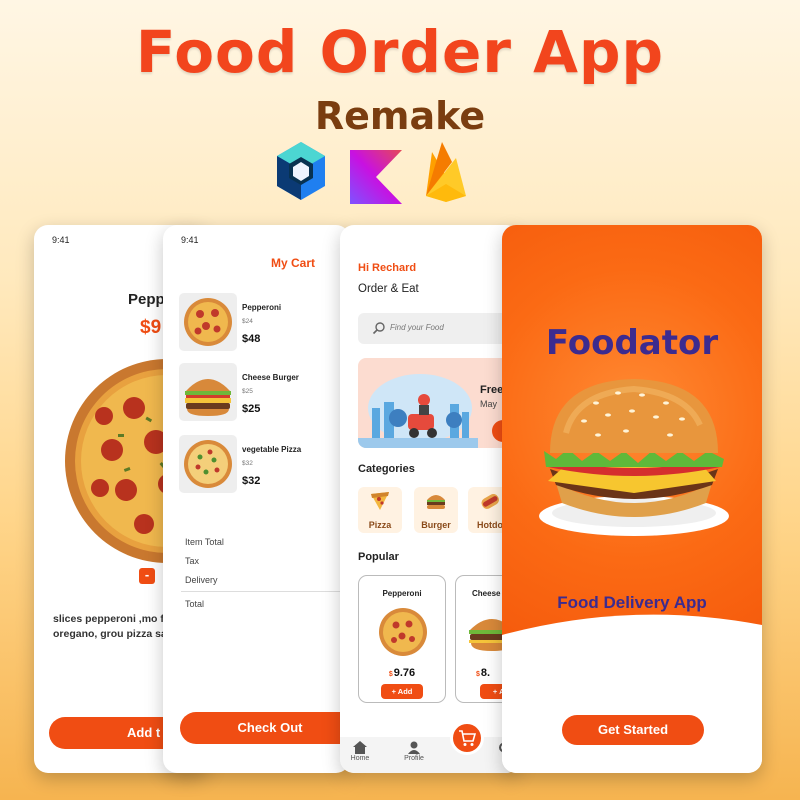  I want to click on page-title: Food Order App, so click(400, 52).